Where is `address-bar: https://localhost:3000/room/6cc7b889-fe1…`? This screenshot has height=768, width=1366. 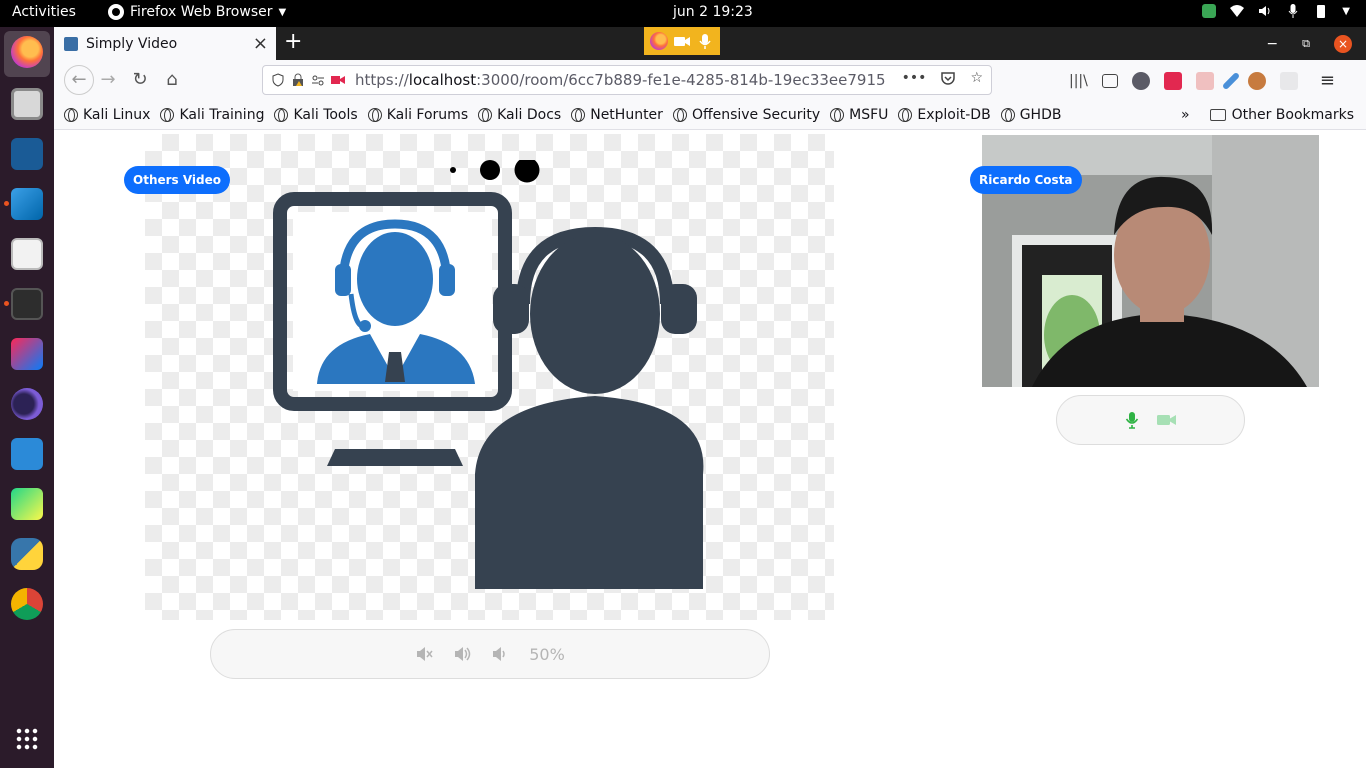
address-bar: https://localhost:3000/room/6cc7b889-fe1… is located at coordinates (627, 80).